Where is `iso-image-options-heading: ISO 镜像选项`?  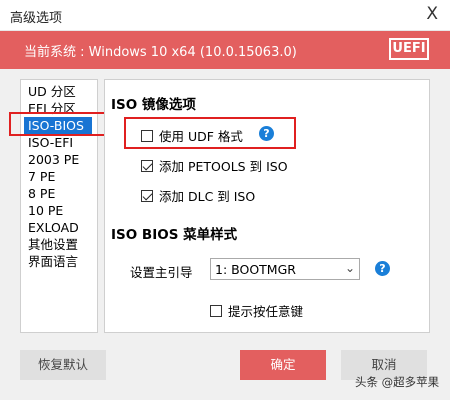 iso-image-options-heading: ISO 镜像选项 is located at coordinates (153, 105).